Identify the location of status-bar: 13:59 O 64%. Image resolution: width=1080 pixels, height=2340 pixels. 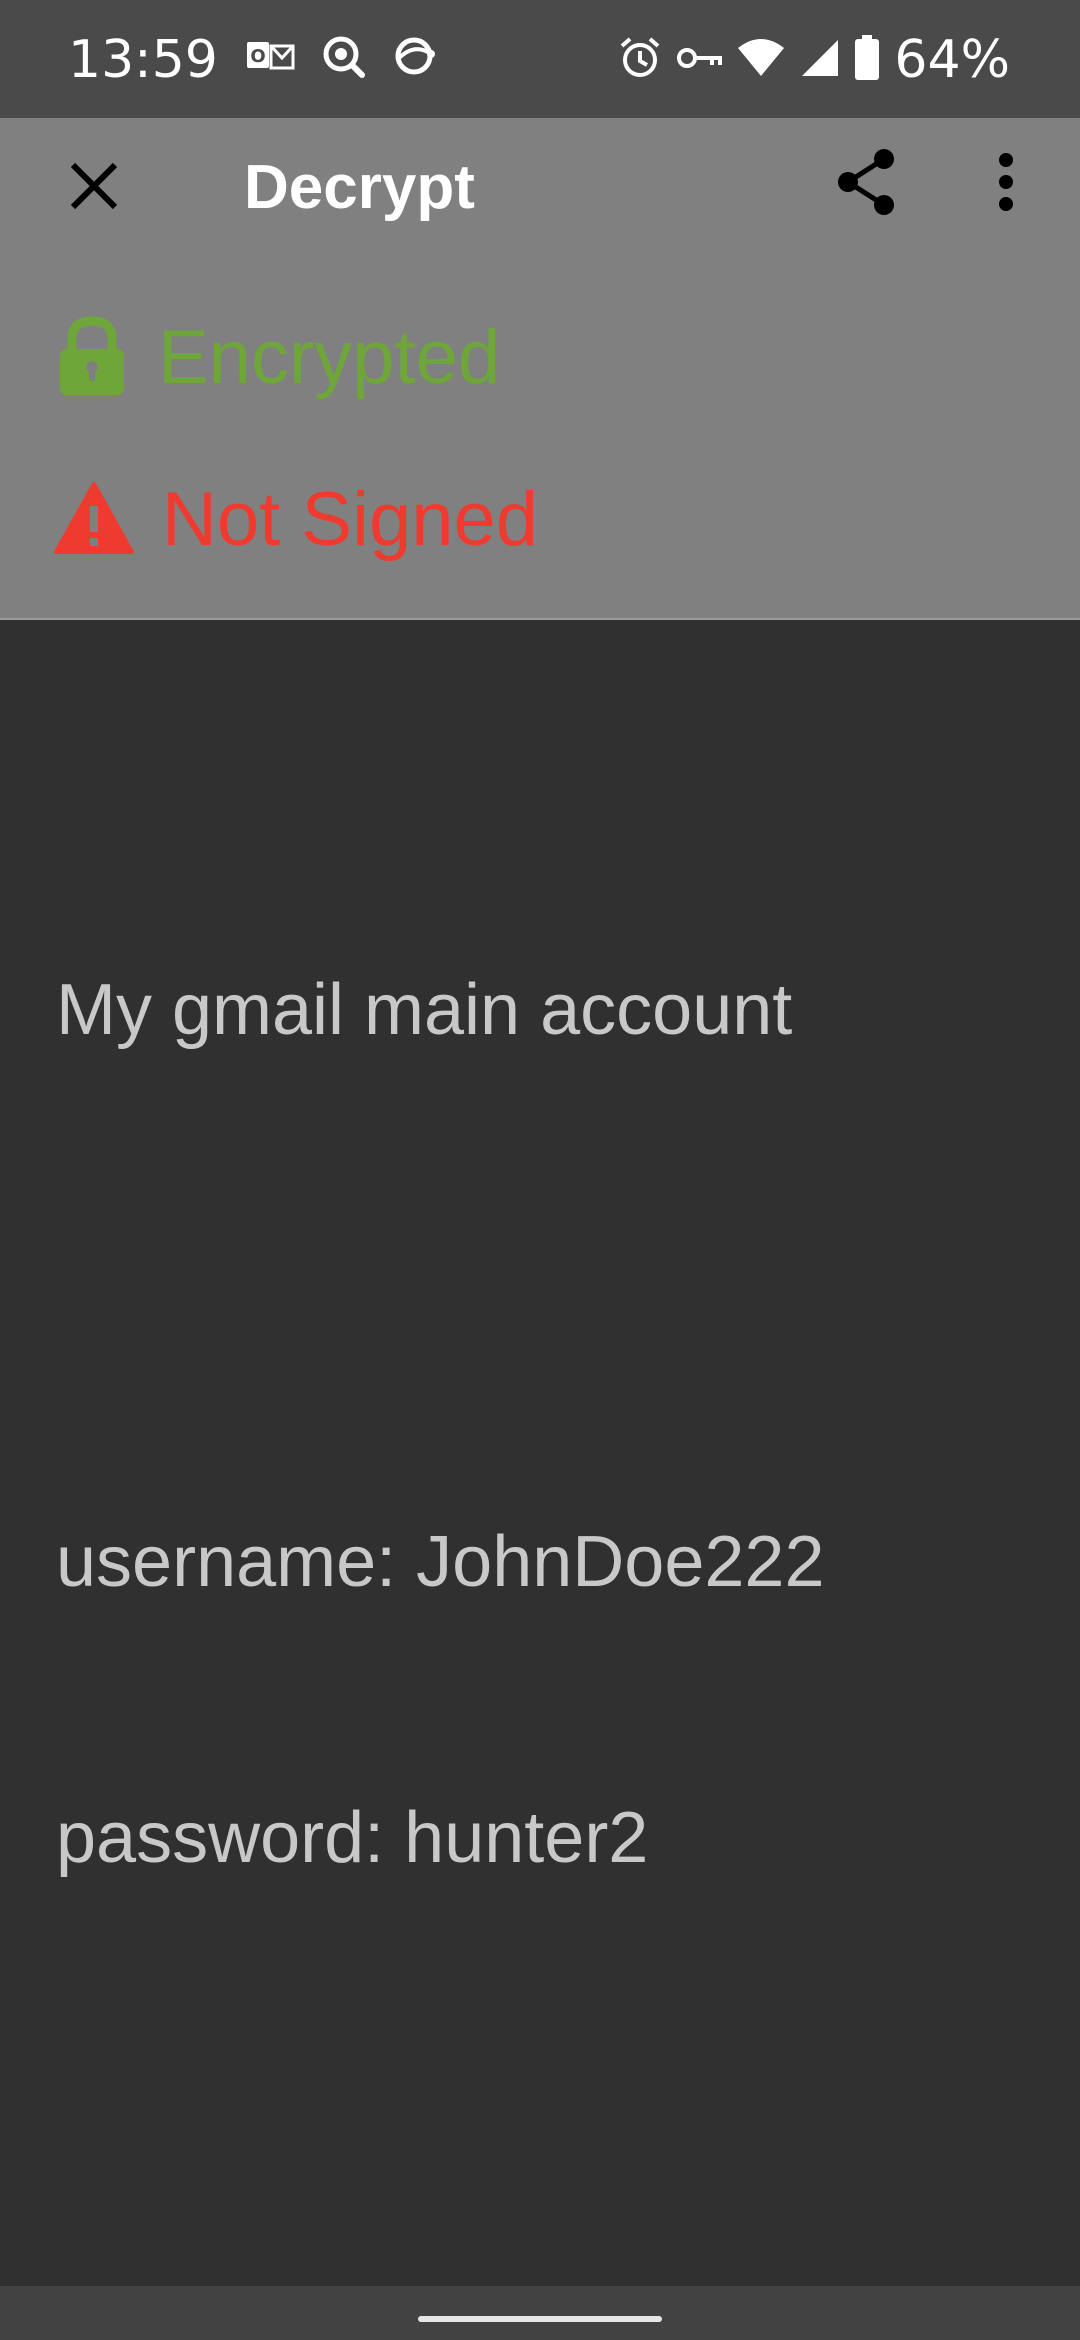
(540, 59).